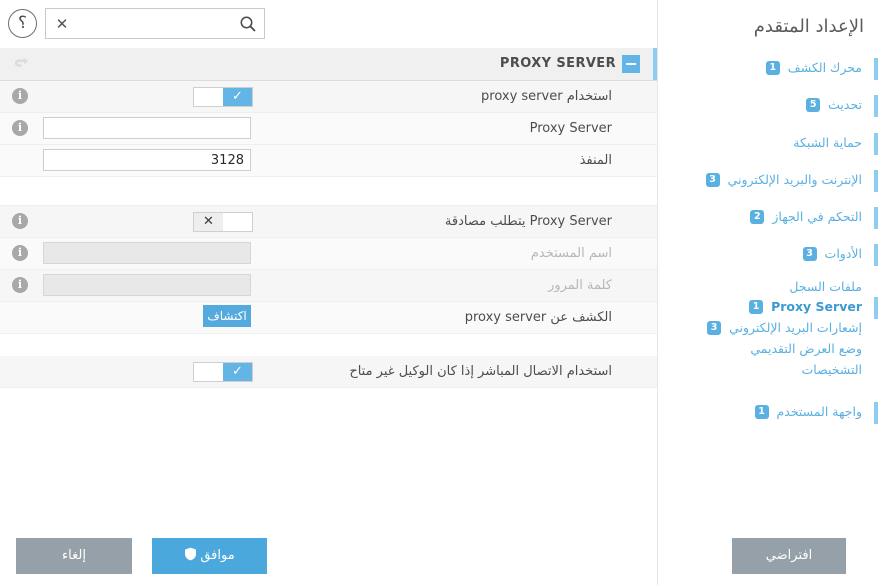 This screenshot has height=585, width=878. I want to click on table-row: i استخدام proxy server ✓, so click(329, 97).